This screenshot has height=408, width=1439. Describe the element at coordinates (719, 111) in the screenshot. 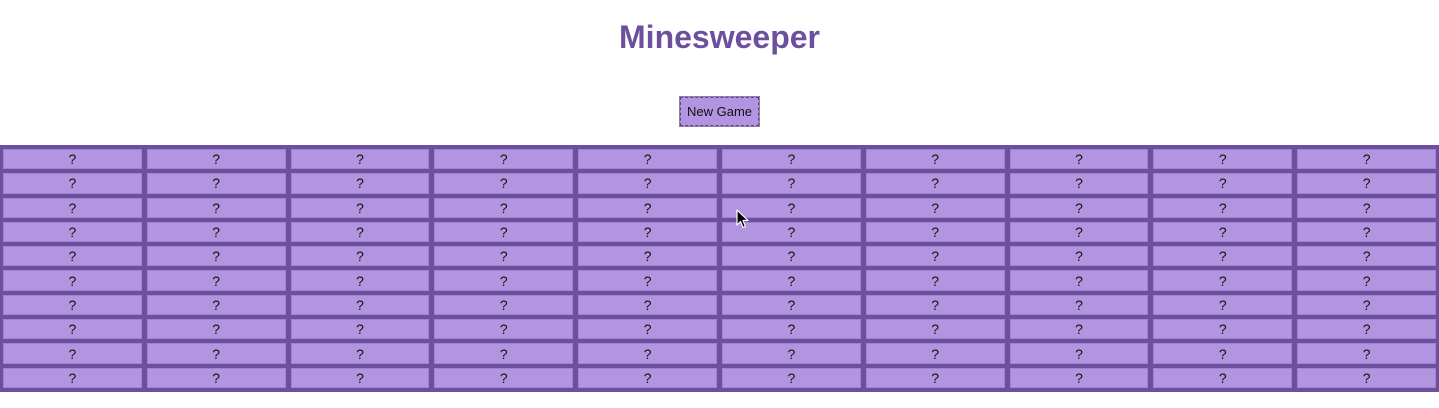

I see `new-game-button: New Game` at that location.